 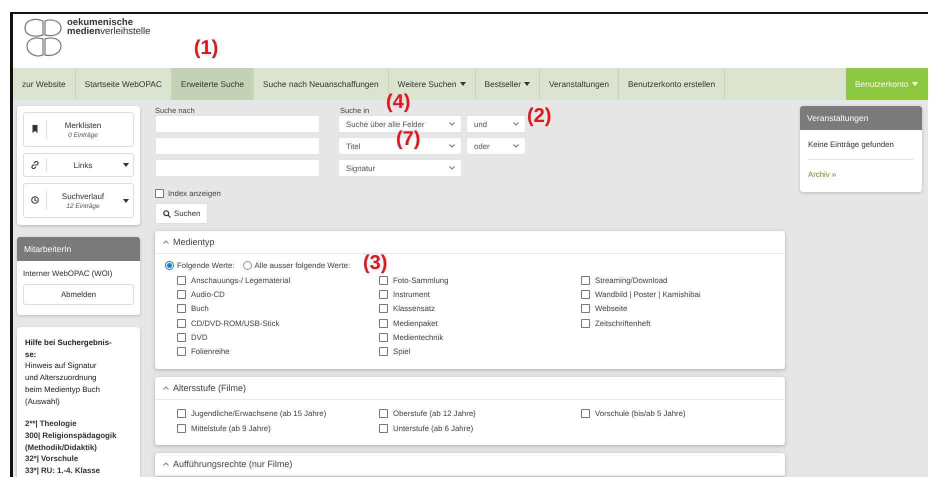 What do you see at coordinates (206, 48) in the screenshot?
I see `annotation-label: (1)` at bounding box center [206, 48].